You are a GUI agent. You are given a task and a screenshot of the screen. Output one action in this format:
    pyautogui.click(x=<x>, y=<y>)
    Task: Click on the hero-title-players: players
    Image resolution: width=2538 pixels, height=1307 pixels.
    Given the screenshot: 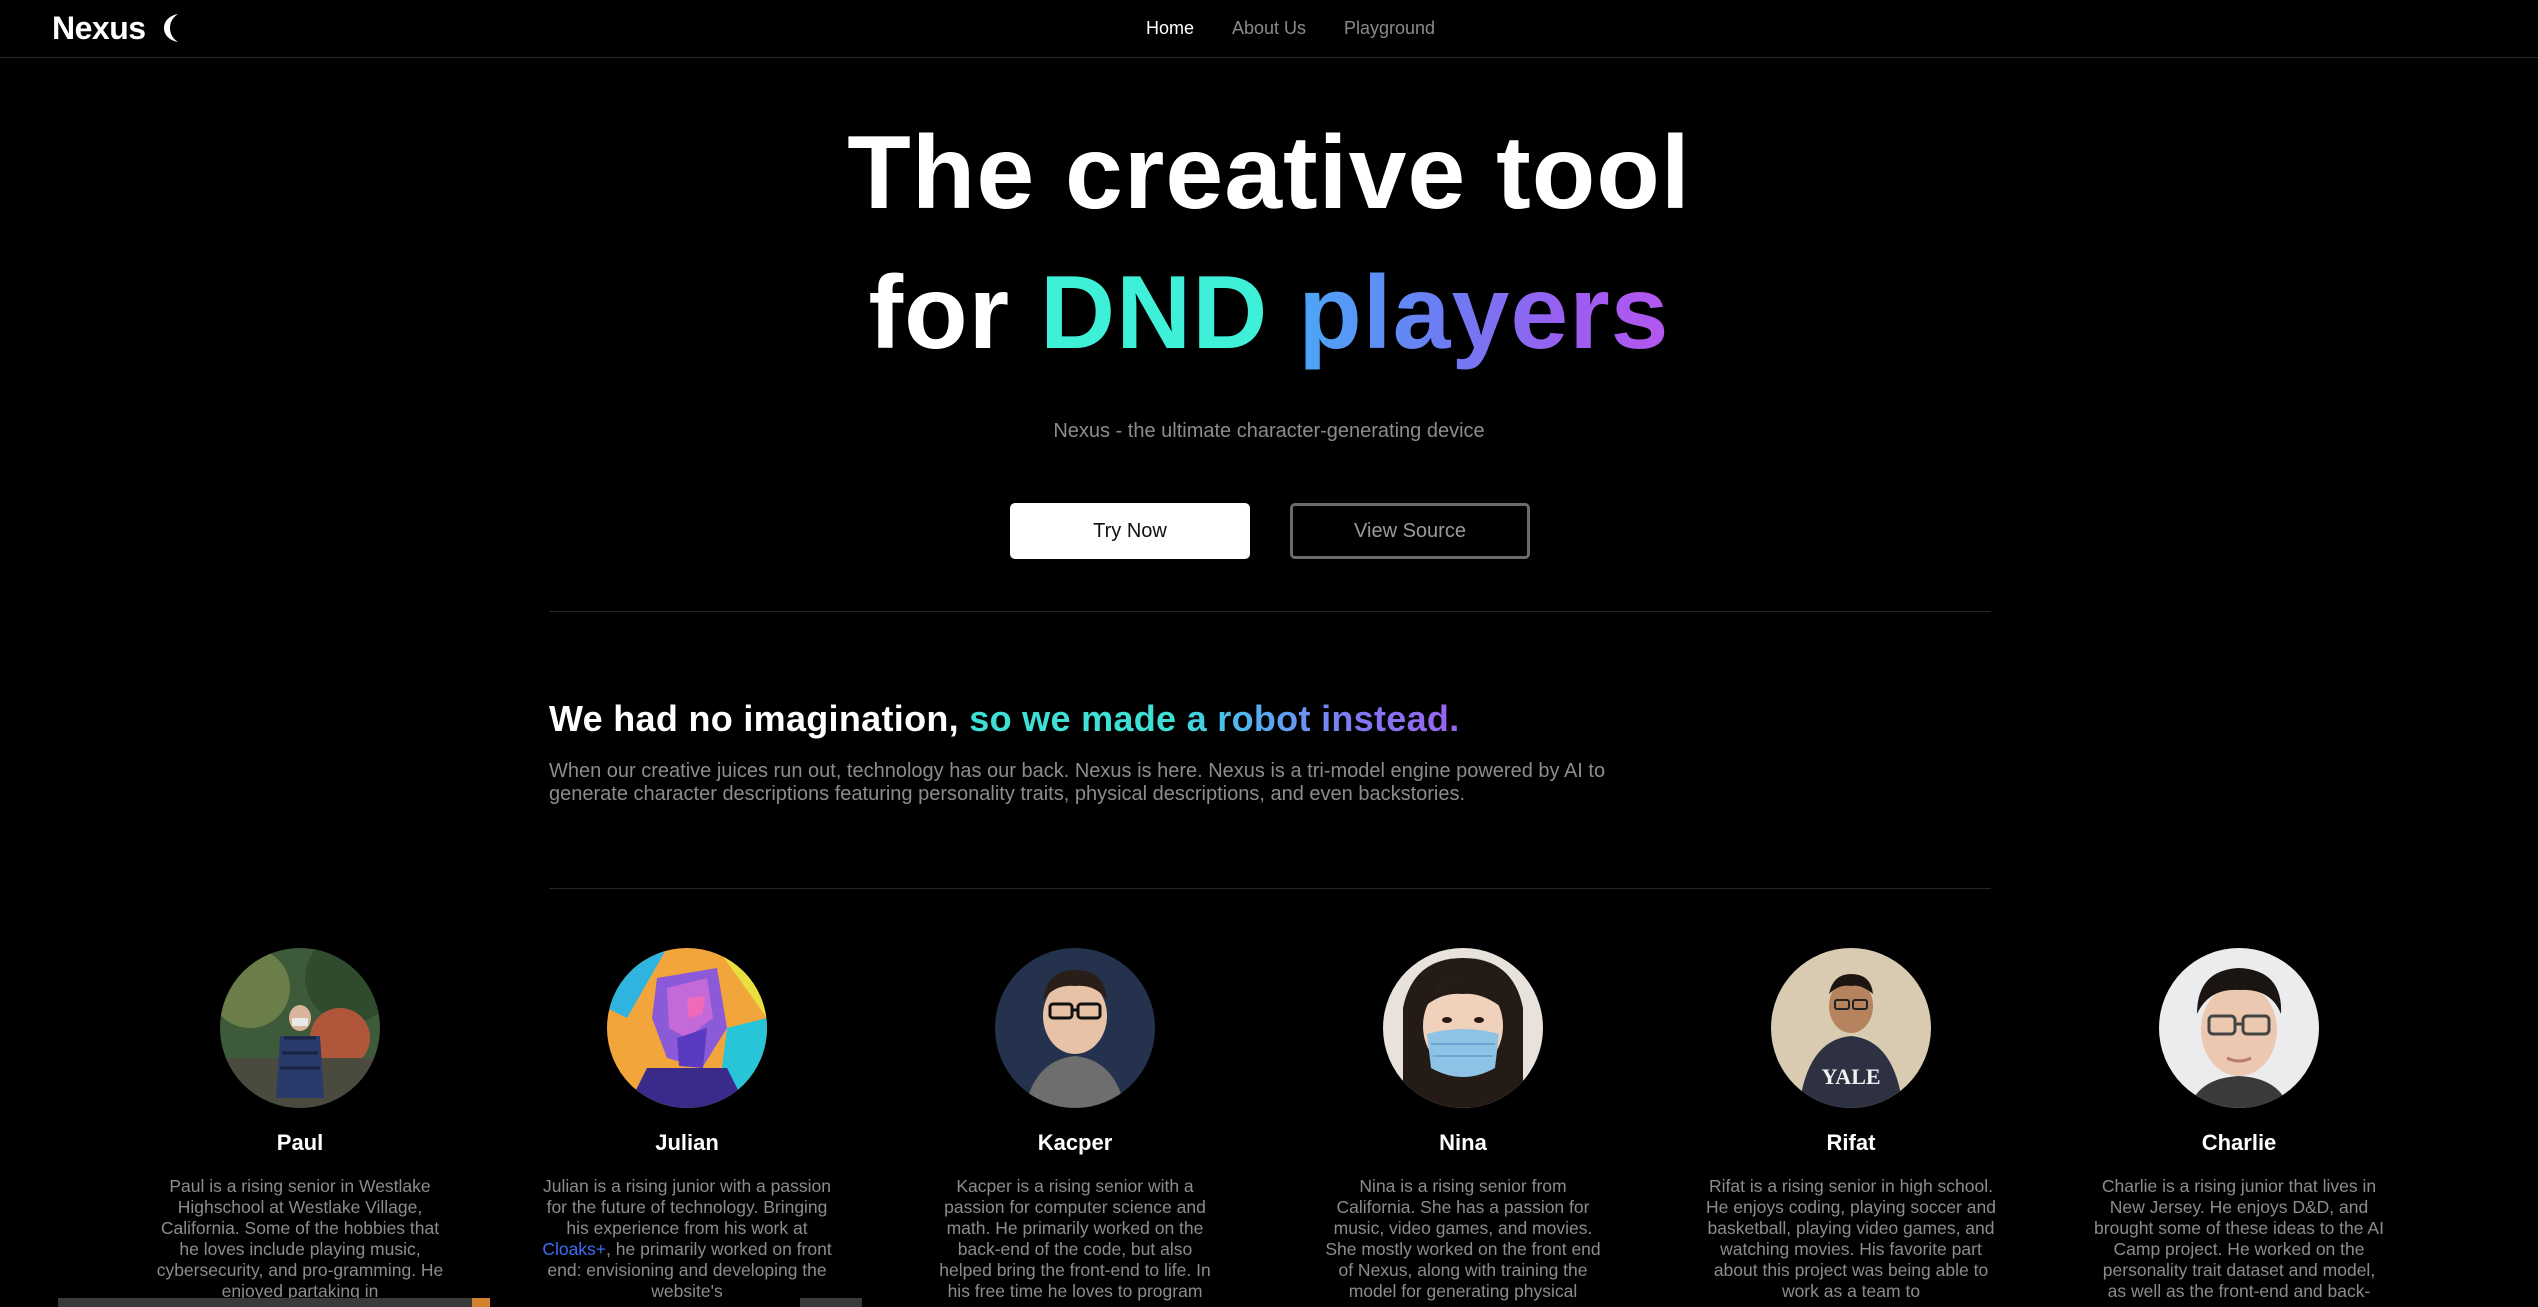 What is the action you would take?
    pyautogui.click(x=1484, y=313)
    